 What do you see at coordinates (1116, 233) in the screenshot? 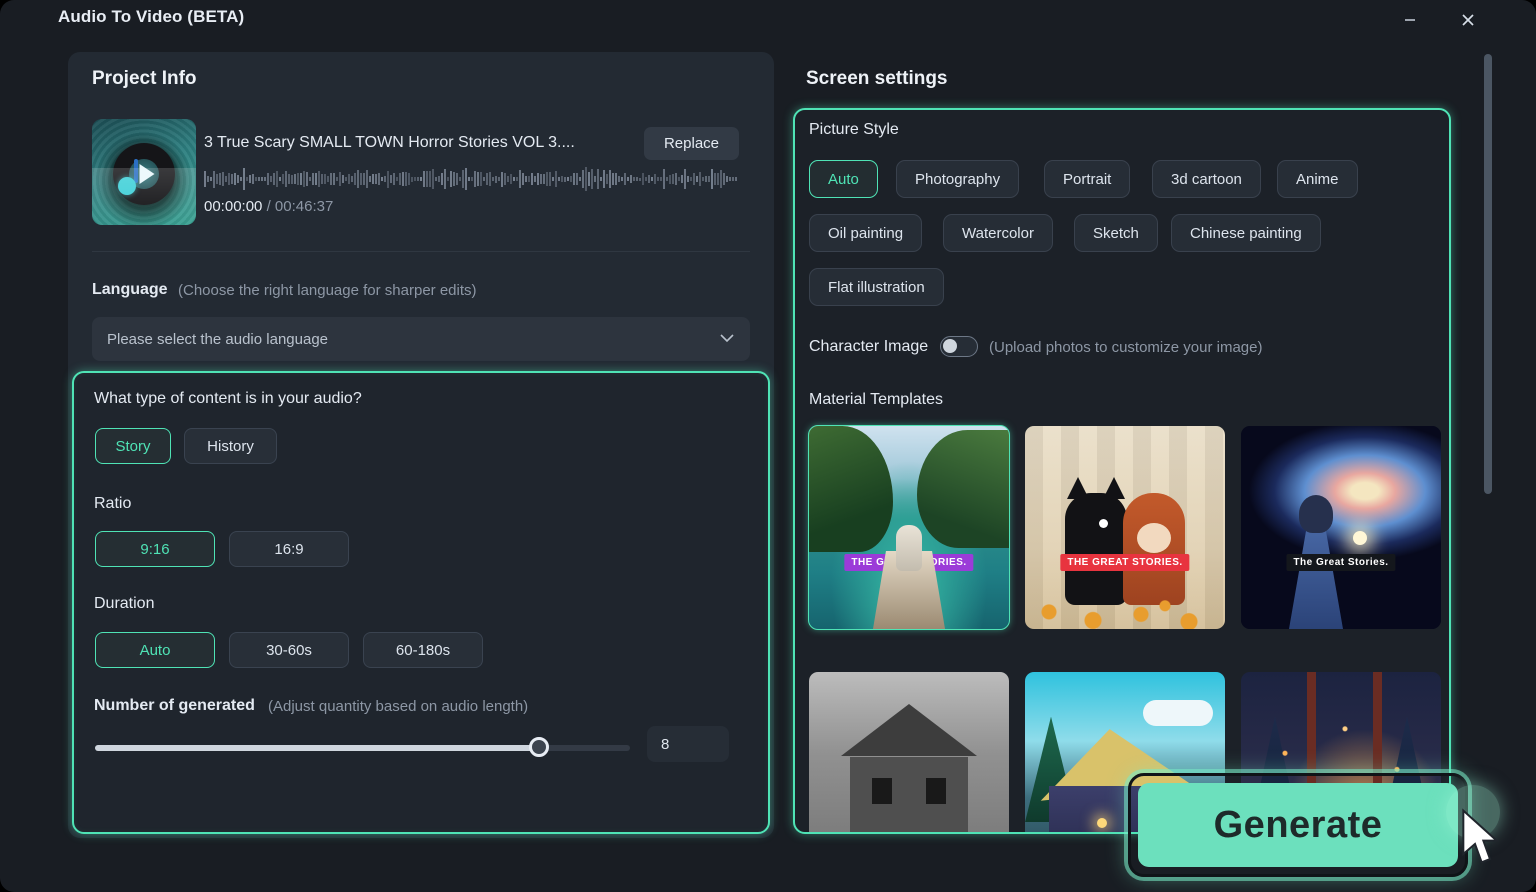
I see `picture-style-option-sketch: Sketch` at bounding box center [1116, 233].